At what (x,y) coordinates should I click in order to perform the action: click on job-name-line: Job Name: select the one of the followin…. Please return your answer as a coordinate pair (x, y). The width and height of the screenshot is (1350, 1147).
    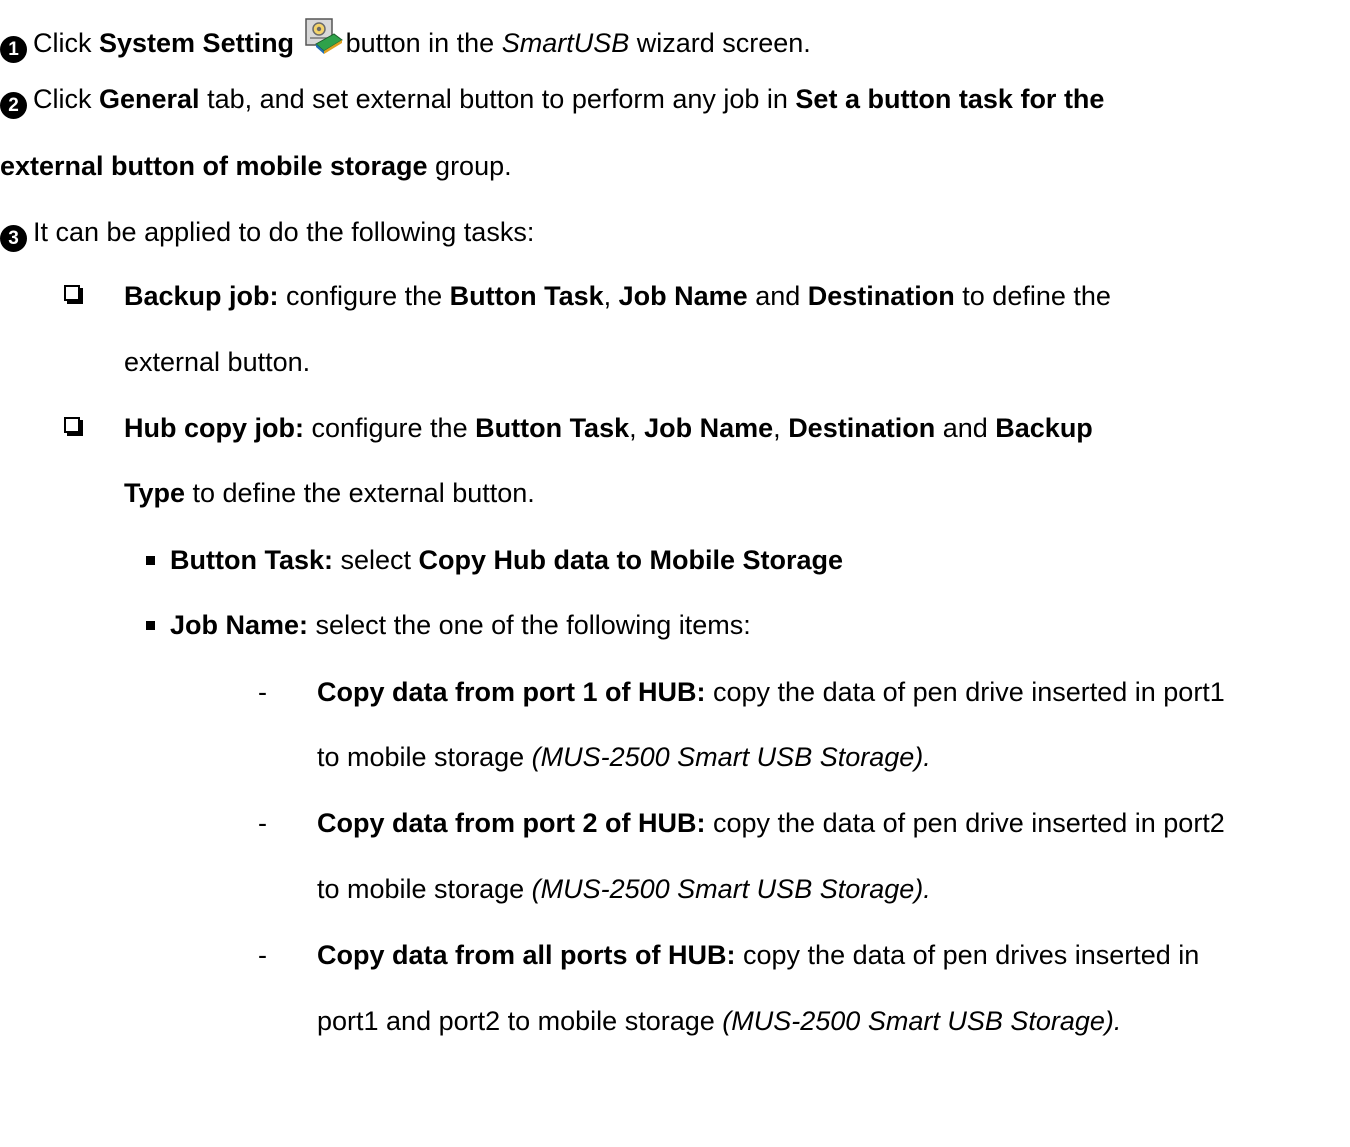
    Looking at the image, I should click on (460, 625).